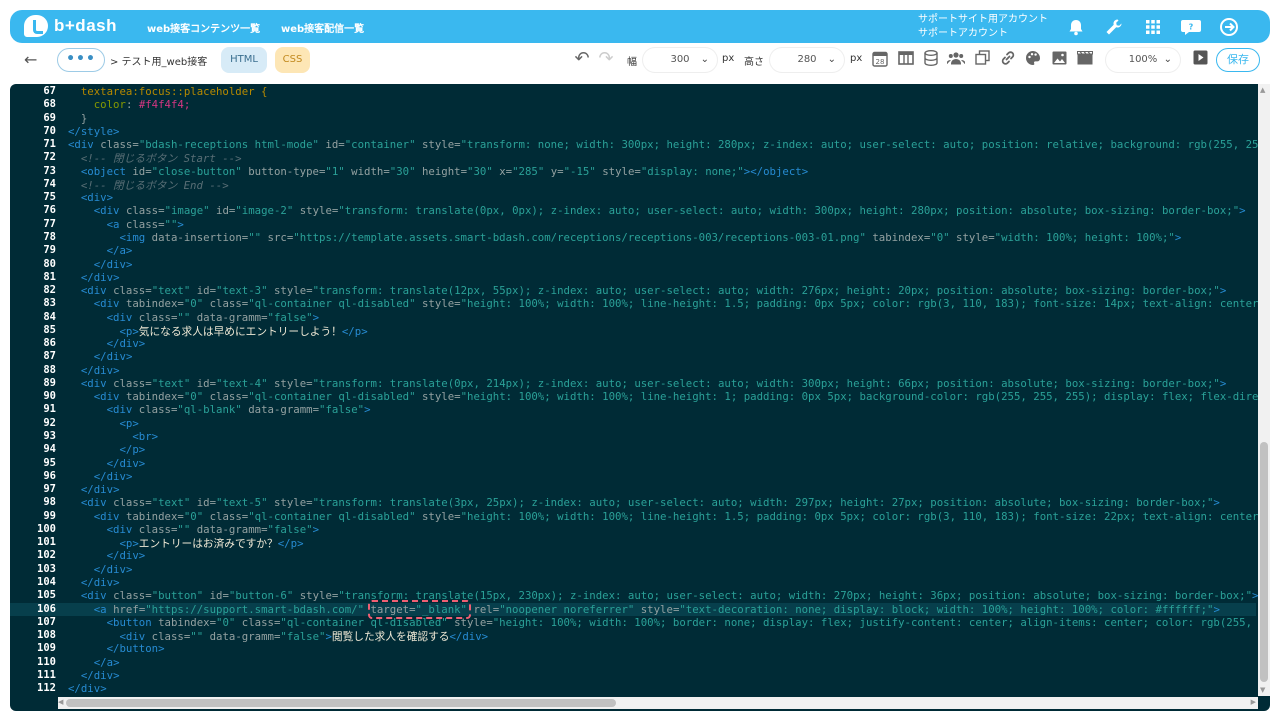 This screenshot has height=720, width=1280. Describe the element at coordinates (46, 542) in the screenshot. I see `line-number: 101` at that location.